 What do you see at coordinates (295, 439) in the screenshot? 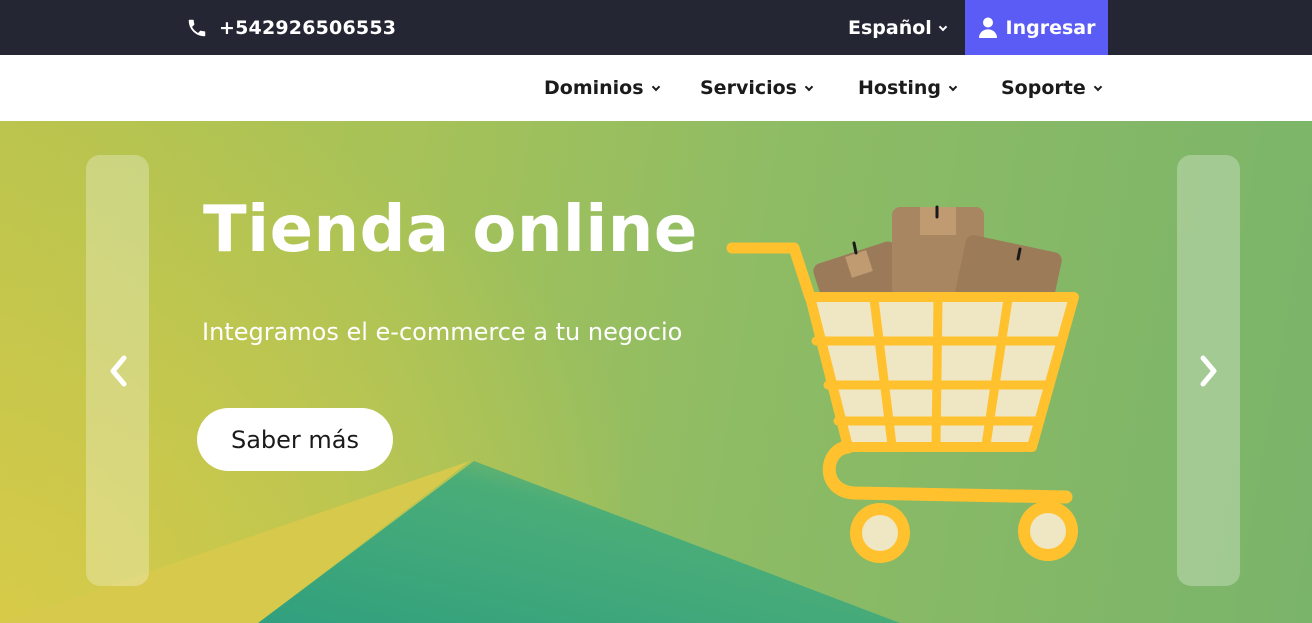
I see `learn-more-button: Saber más` at bounding box center [295, 439].